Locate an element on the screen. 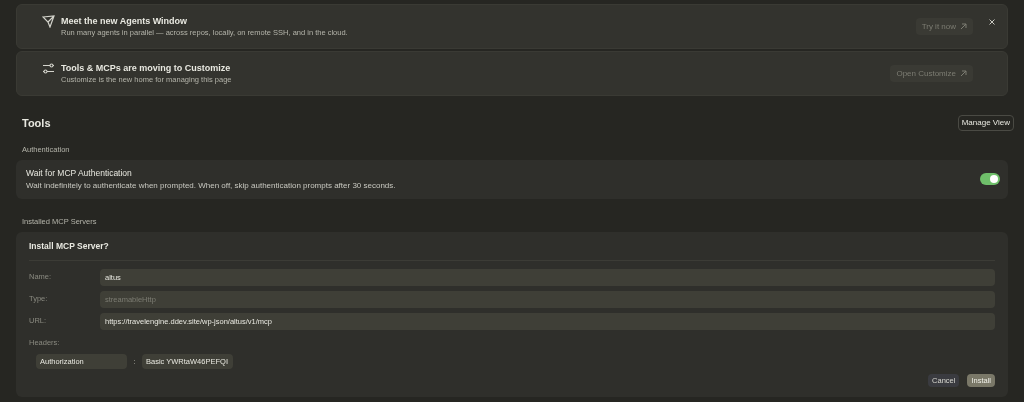 The height and width of the screenshot is (402, 1024). setting-description: Wait indefinitely to authenticate when prompted. When off, skip authentication prompts after 30 seconds. is located at coordinates (211, 185).